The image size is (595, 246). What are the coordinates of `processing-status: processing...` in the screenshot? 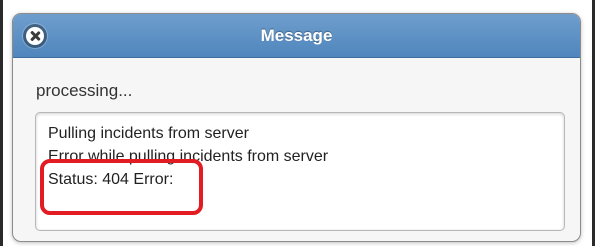 It's located at (84, 90).